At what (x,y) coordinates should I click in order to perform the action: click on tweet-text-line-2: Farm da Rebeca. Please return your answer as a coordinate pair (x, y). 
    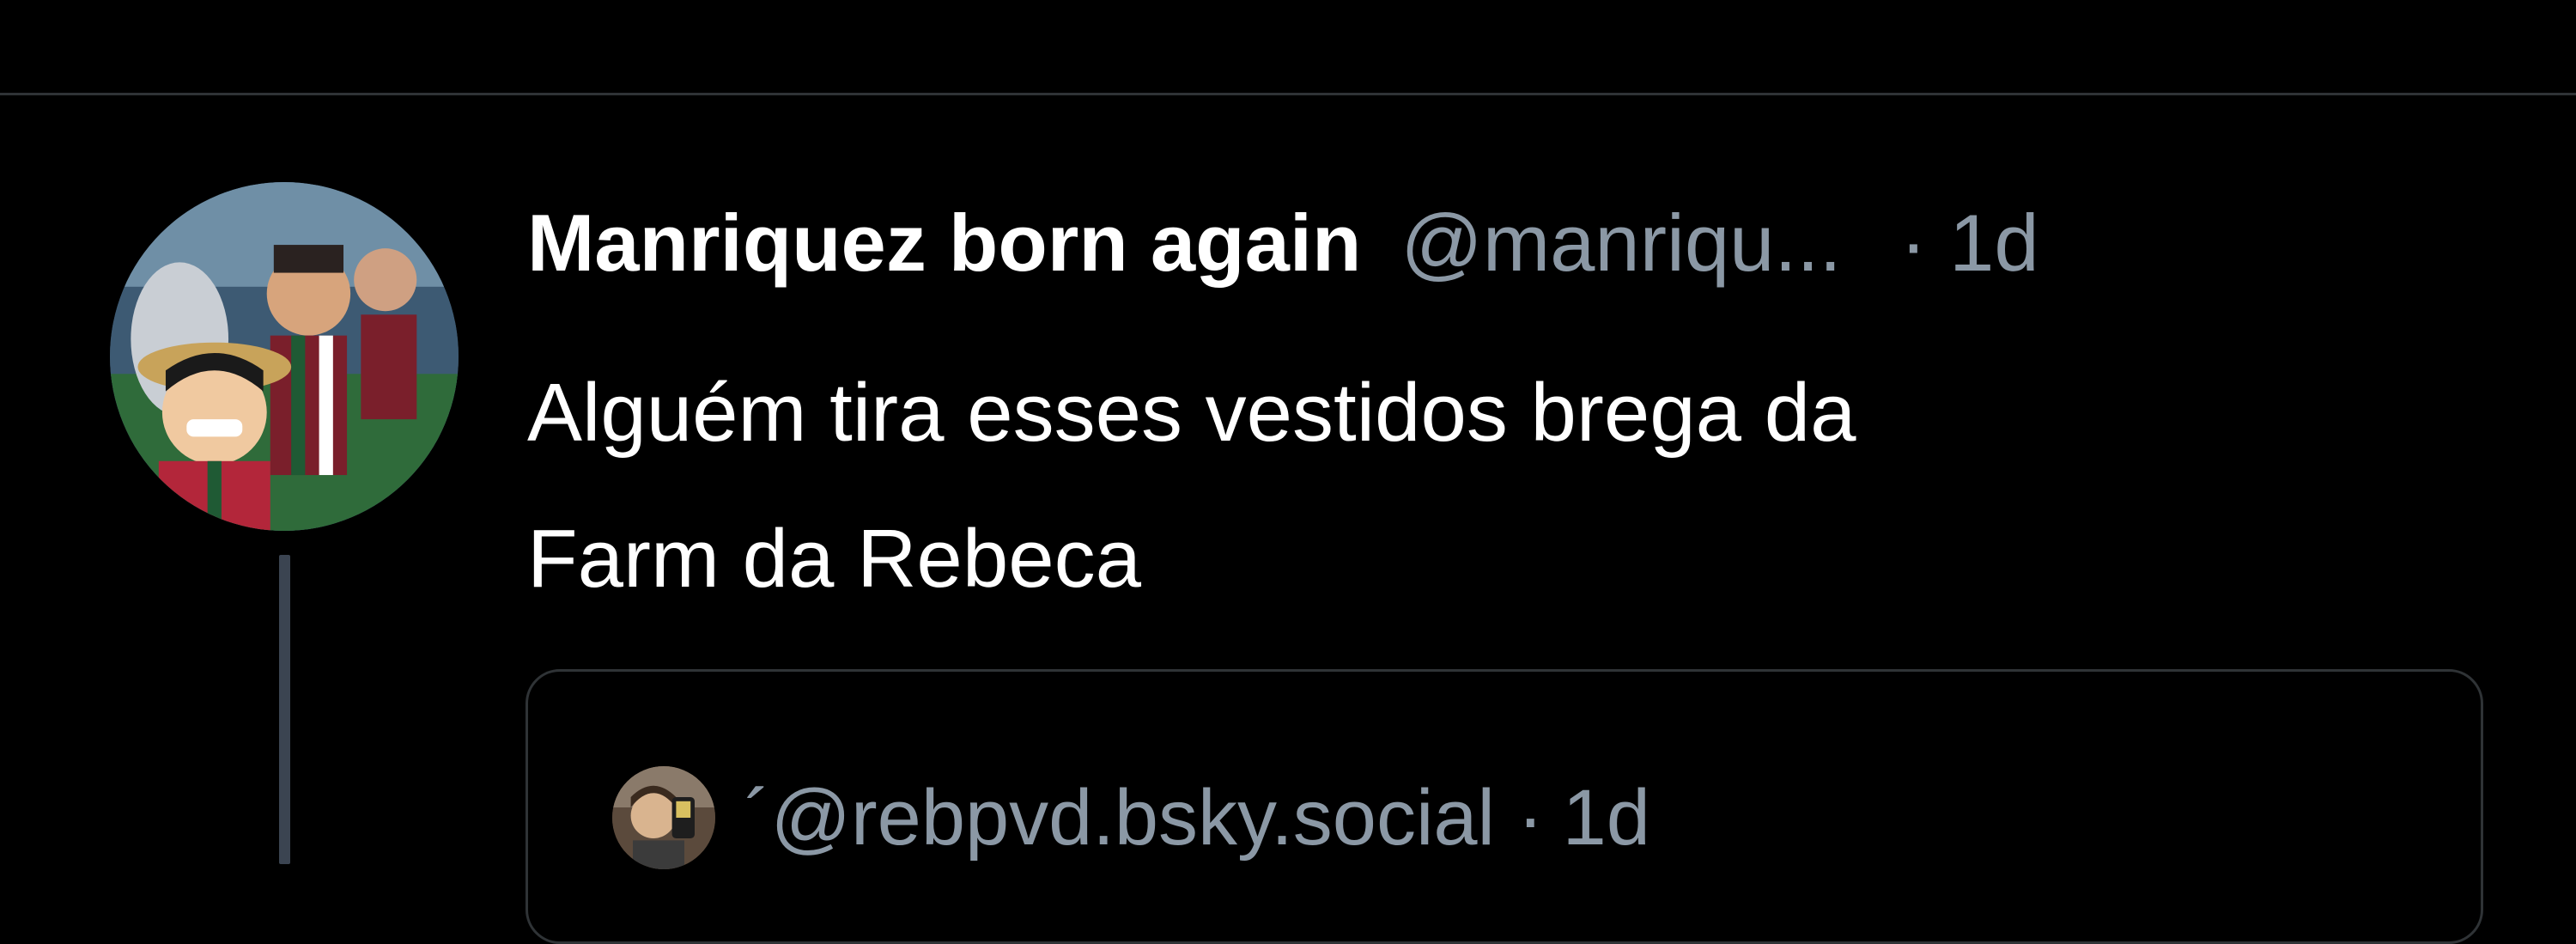
    Looking at the image, I should click on (834, 559).